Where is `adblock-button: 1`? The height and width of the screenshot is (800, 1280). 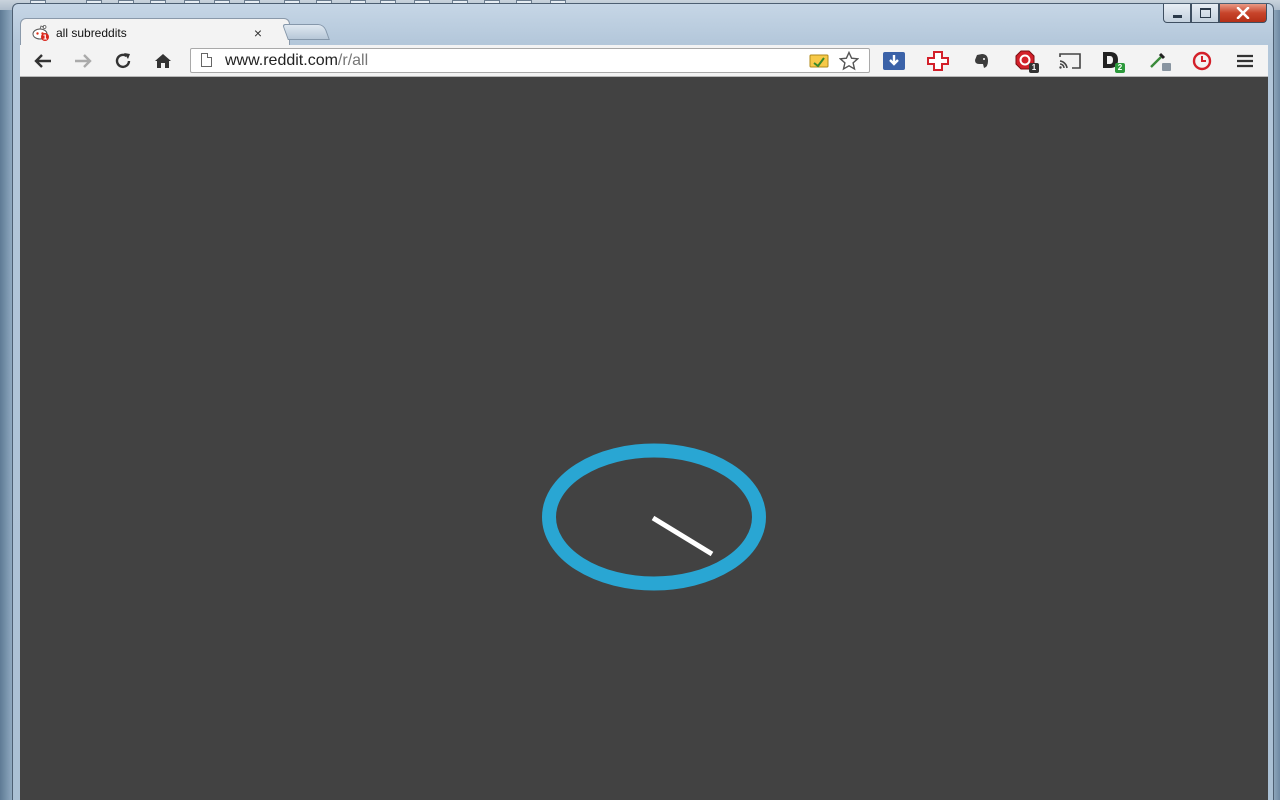 adblock-button: 1 is located at coordinates (1026, 61).